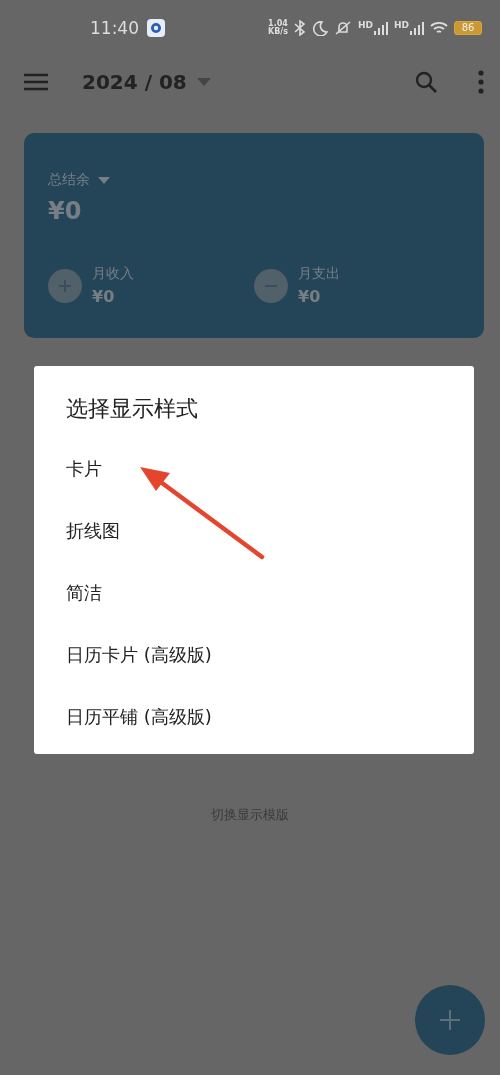 The image size is (500, 1075). What do you see at coordinates (271, 285) in the screenshot?
I see `minus-icon` at bounding box center [271, 285].